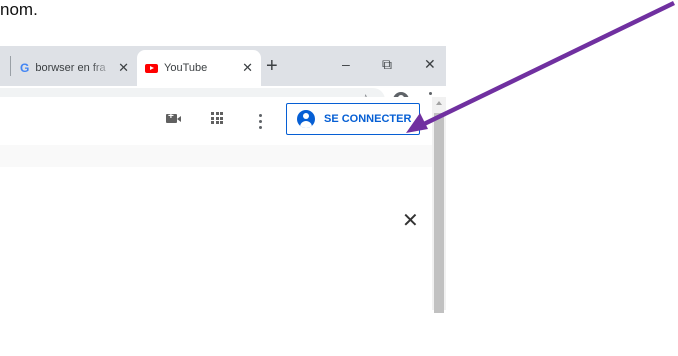 This screenshot has width=678, height=356. I want to click on annotation-arrow, so click(540, 66).